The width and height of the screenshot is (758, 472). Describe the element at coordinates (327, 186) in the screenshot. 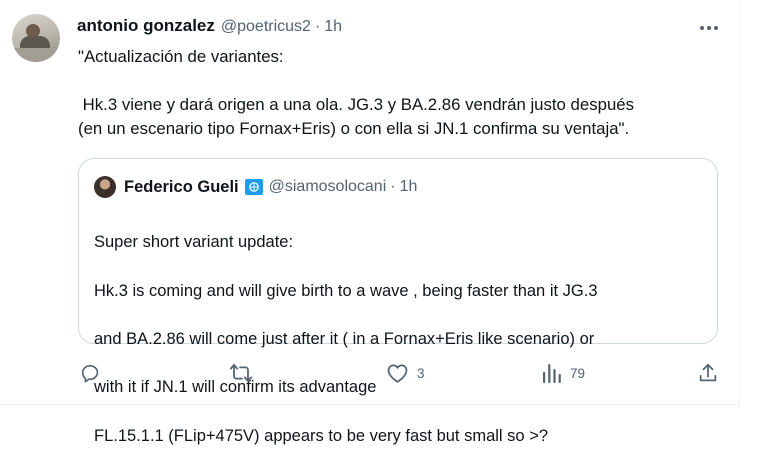

I see `quote-author-handle: @siamosolocani` at that location.